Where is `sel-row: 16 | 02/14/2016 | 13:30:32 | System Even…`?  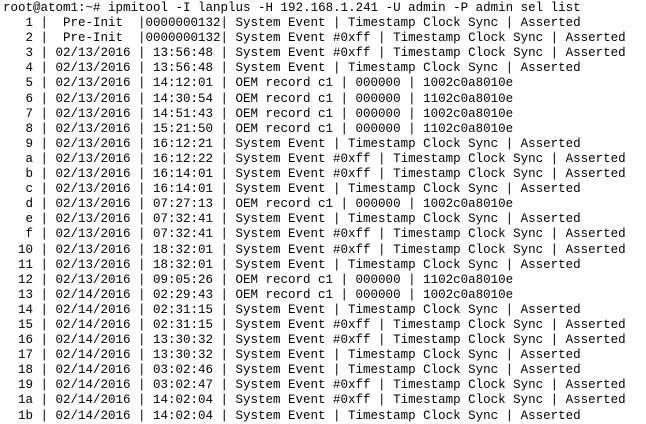
sel-row: 16 | 02/14/2016 | 13:30:32 | System Even… is located at coordinates (314, 340).